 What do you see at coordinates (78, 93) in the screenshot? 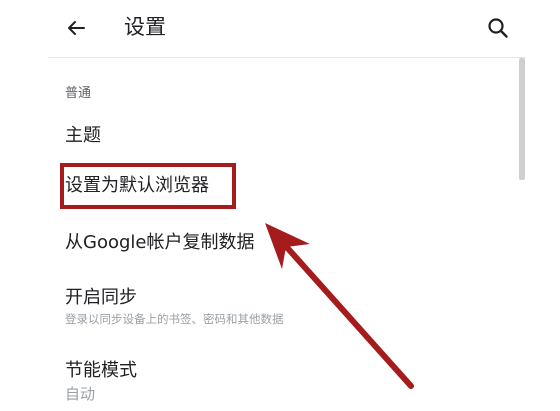
I see `section-header-general: 普通` at bounding box center [78, 93].